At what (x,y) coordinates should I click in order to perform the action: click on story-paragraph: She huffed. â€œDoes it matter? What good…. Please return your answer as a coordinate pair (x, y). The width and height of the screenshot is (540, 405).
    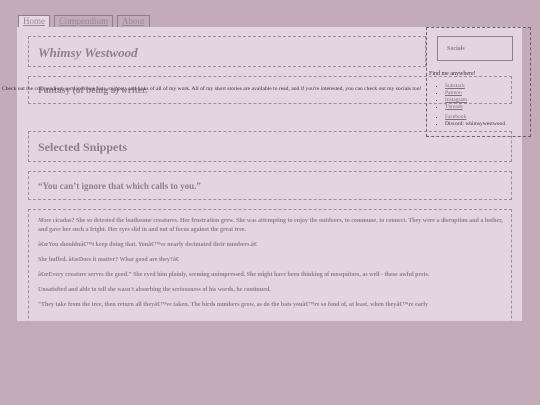
    Looking at the image, I should click on (108, 260).